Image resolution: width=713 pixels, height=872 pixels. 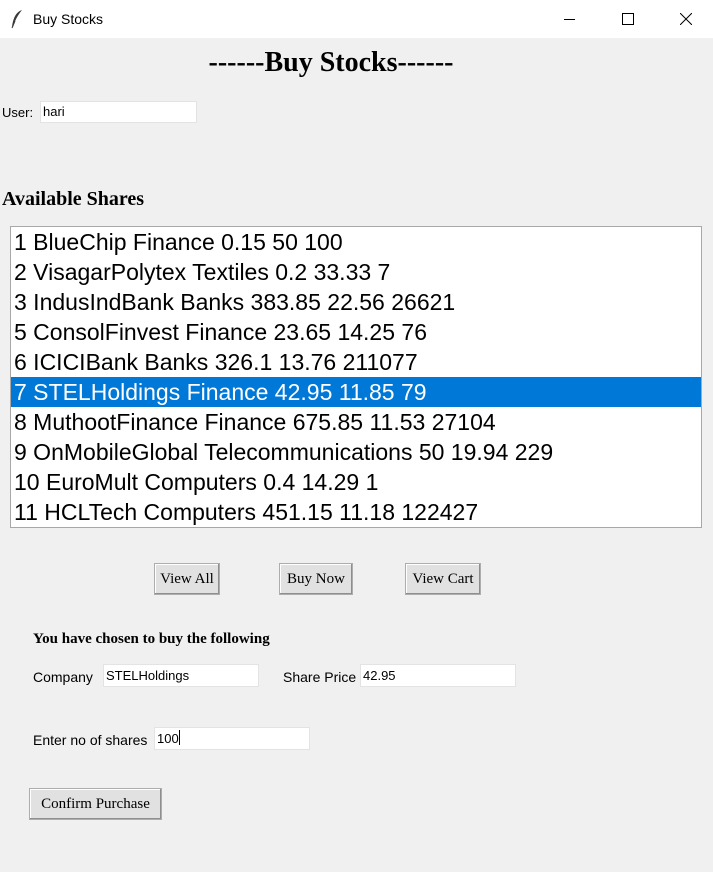 What do you see at coordinates (73, 199) in the screenshot?
I see `available-shares-title: Available Shares` at bounding box center [73, 199].